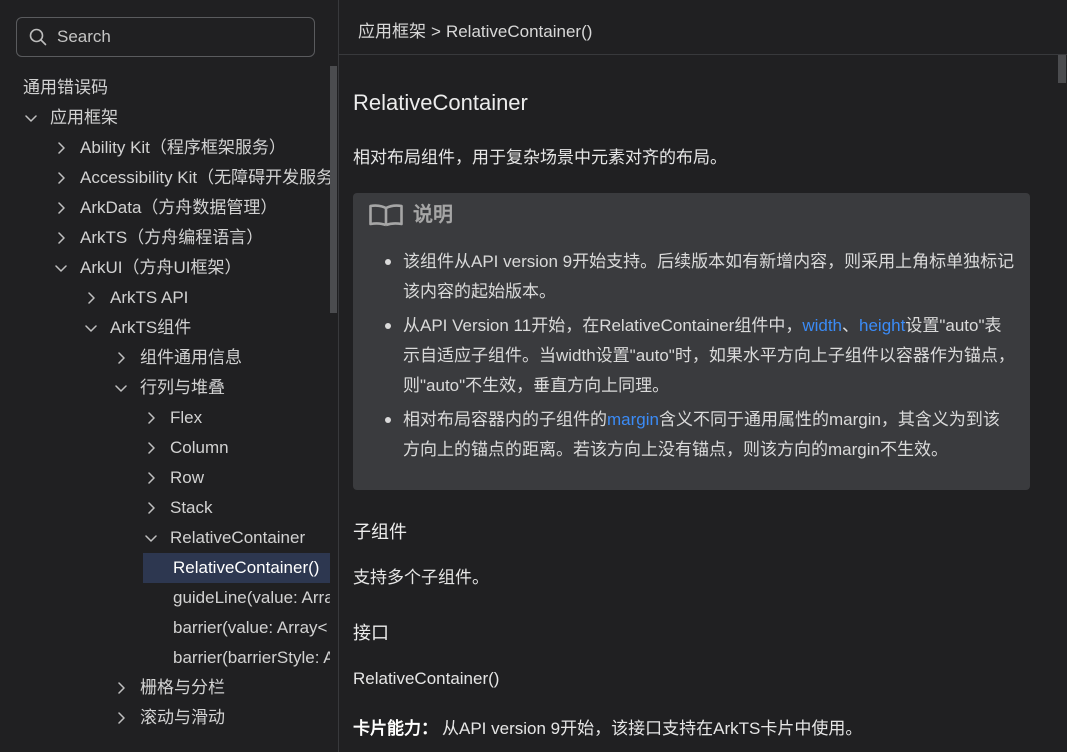 The width and height of the screenshot is (1067, 752). What do you see at coordinates (1062, 403) in the screenshot?
I see `content-scrollbar` at bounding box center [1062, 403].